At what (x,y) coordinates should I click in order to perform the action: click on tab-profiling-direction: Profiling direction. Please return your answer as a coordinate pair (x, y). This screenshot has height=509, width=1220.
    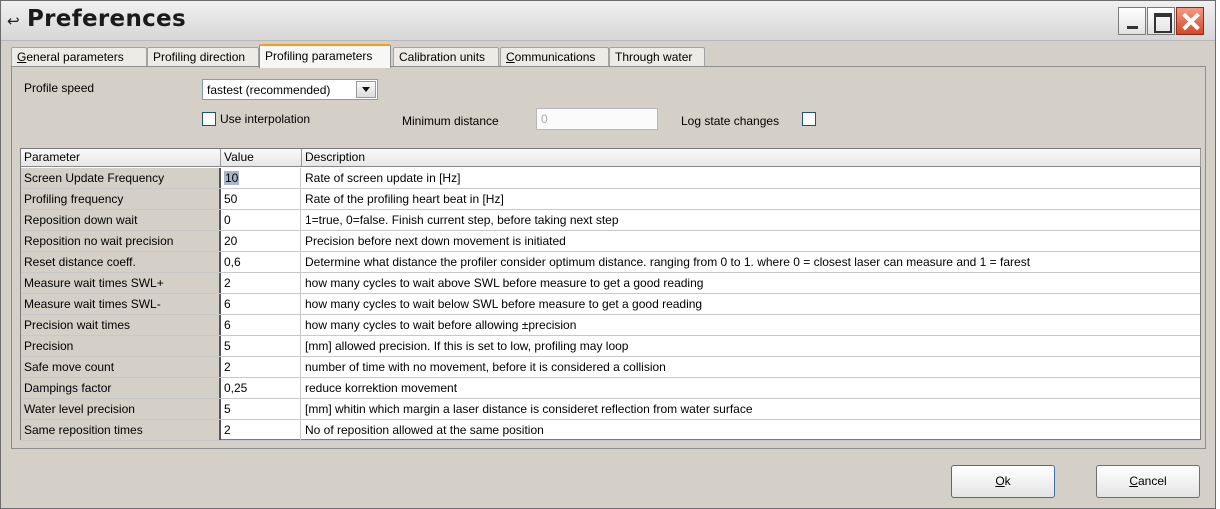
    Looking at the image, I should click on (203, 57).